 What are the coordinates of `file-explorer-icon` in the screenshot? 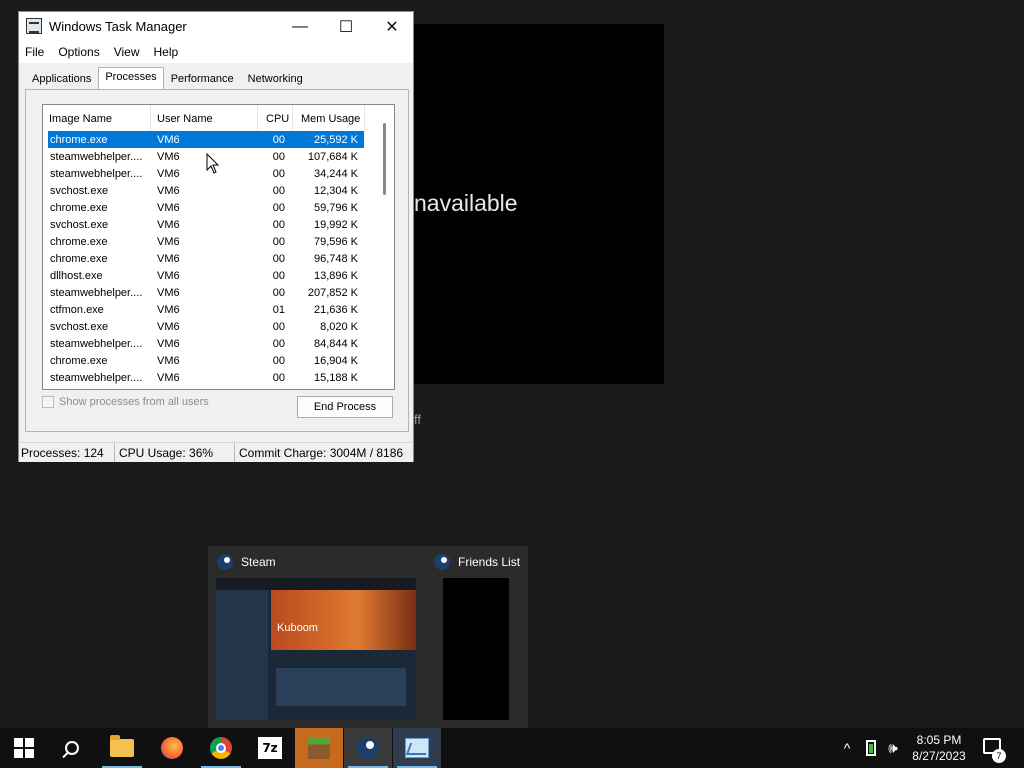 It's located at (122, 746).